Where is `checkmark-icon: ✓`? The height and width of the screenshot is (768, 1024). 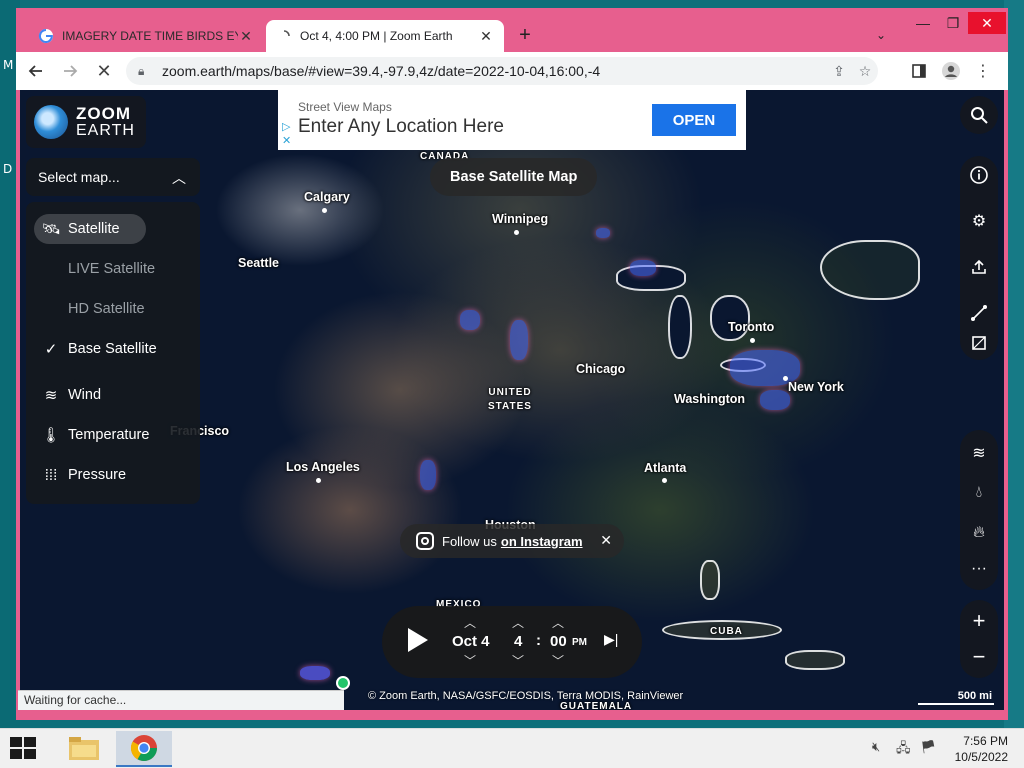
checkmark-icon: ✓ is located at coordinates (51, 349).